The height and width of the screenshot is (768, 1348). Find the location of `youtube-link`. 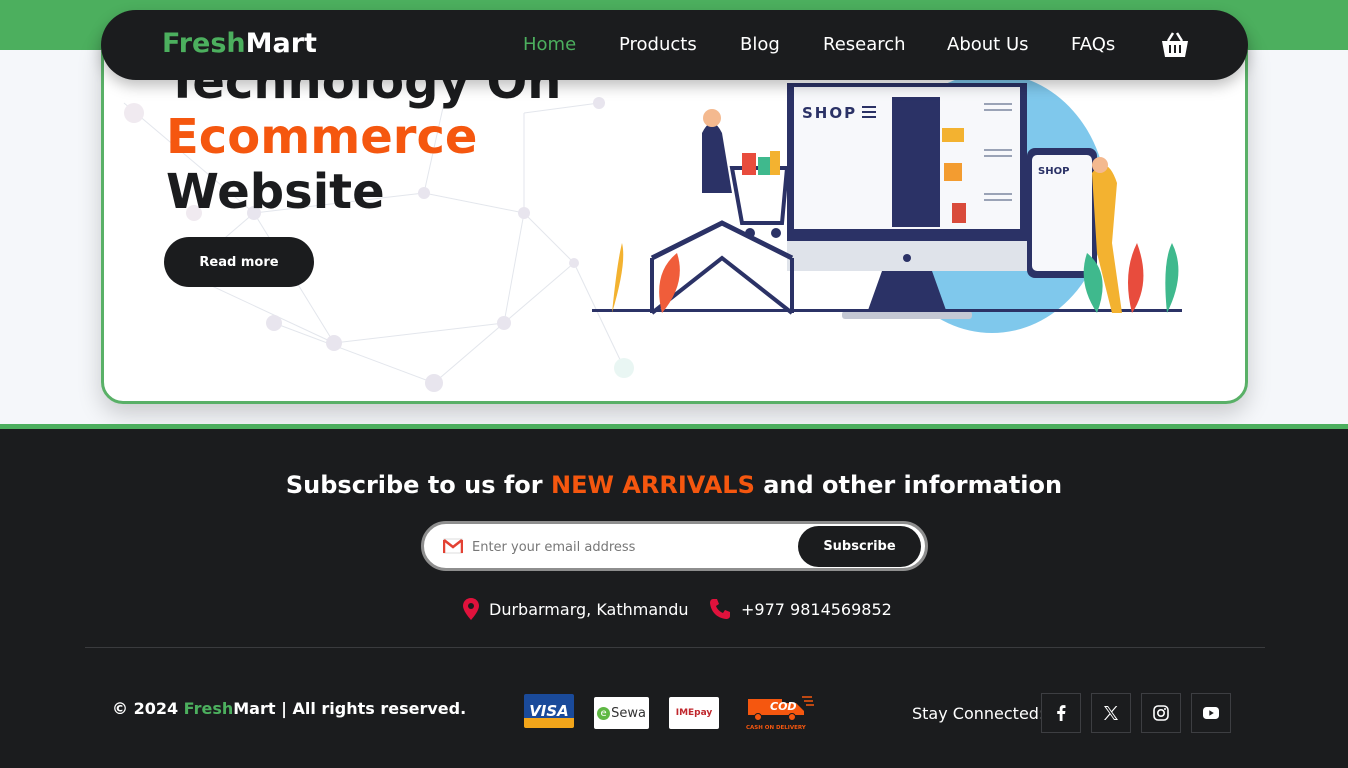

youtube-link is located at coordinates (1211, 713).